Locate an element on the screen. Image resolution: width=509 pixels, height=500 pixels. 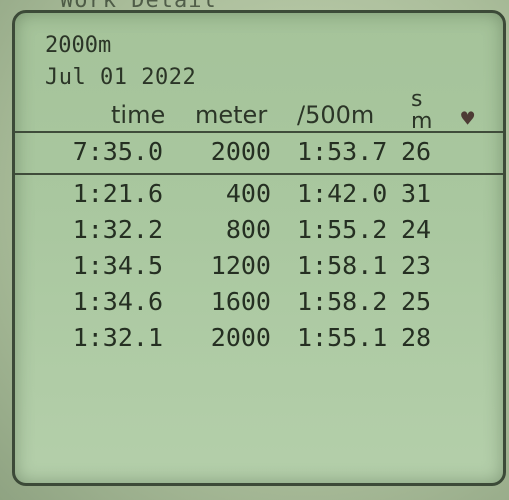
interval-time: 1:34.5 is located at coordinates (117, 265).